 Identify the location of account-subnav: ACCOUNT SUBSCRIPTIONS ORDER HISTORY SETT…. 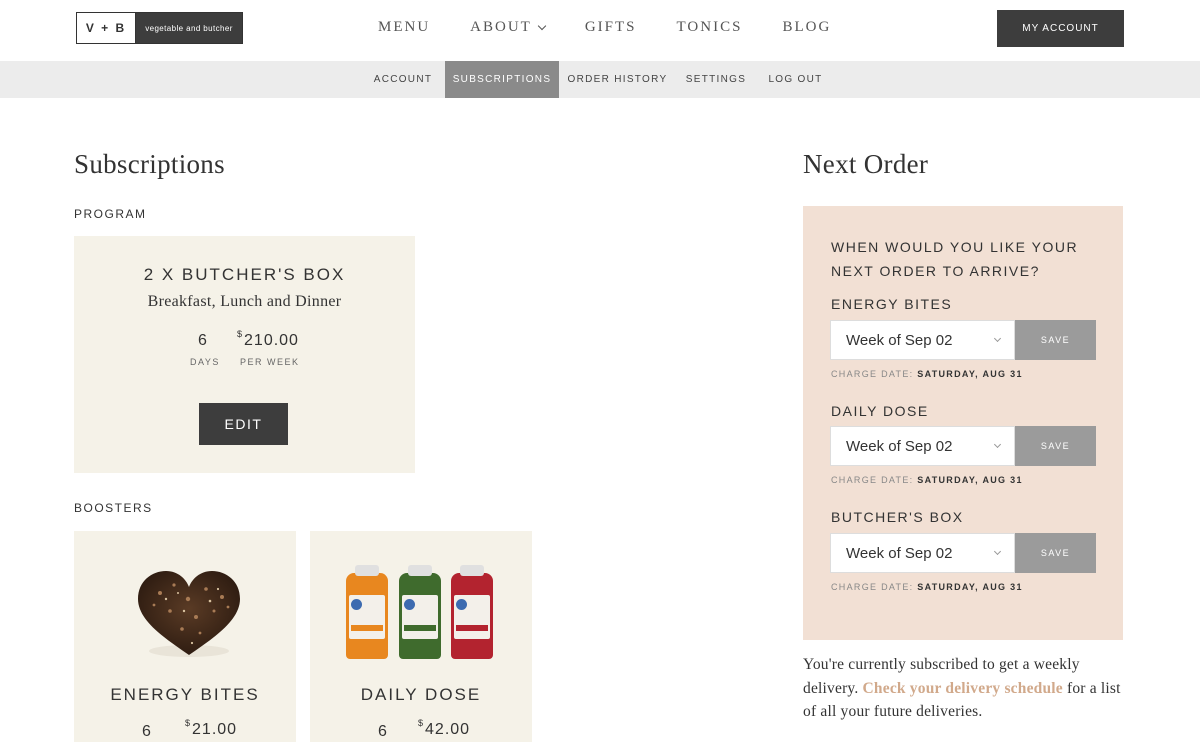
(600, 79).